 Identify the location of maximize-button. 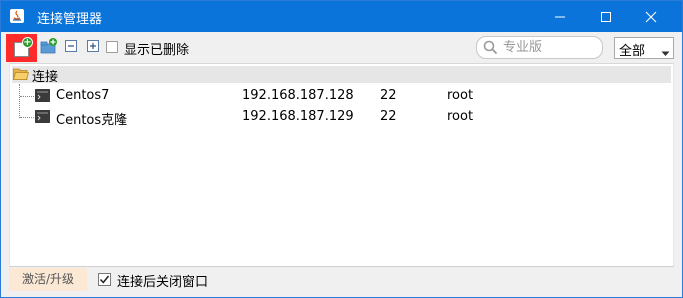
(606, 16).